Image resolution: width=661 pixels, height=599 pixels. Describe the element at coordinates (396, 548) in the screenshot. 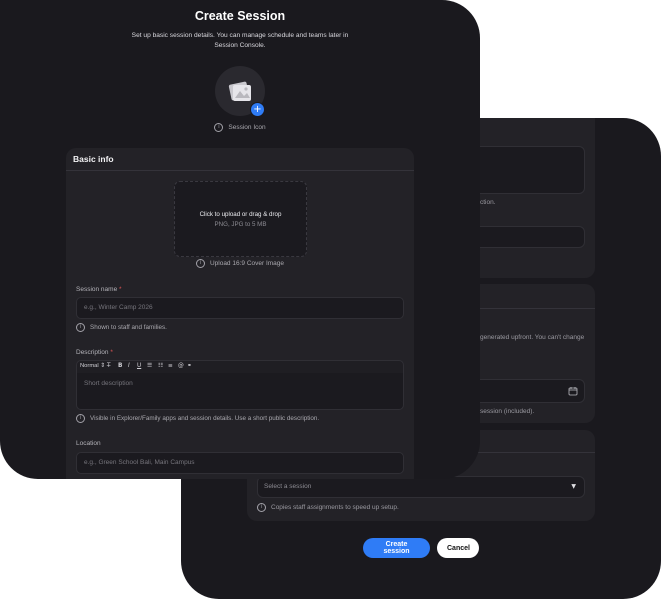

I see `create-session-button: Create session` at that location.